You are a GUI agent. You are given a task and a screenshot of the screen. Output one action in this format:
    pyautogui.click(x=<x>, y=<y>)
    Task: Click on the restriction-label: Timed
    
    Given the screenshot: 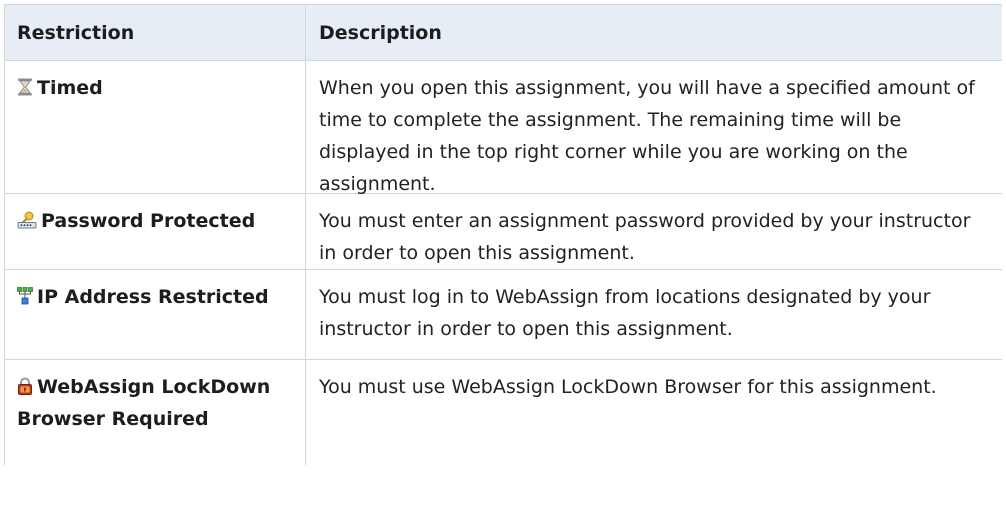 What is the action you would take?
    pyautogui.click(x=70, y=88)
    